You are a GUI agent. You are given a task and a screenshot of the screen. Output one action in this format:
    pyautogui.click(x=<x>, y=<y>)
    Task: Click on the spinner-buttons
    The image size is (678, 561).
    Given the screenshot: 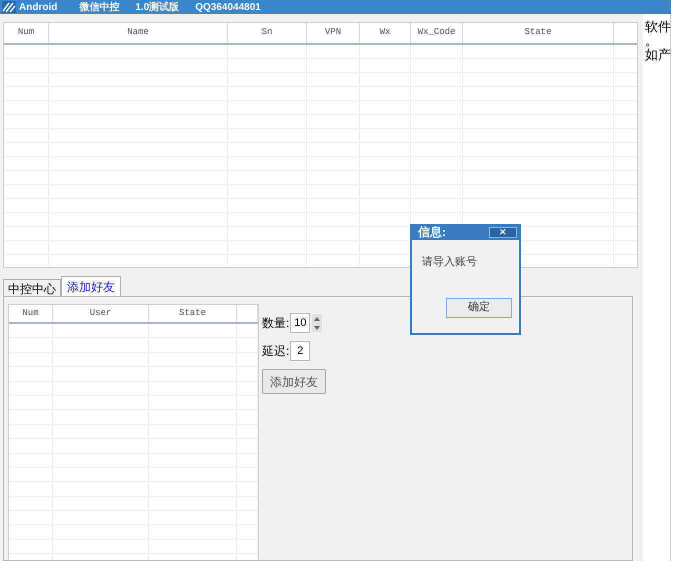 What is the action you would take?
    pyautogui.click(x=317, y=323)
    